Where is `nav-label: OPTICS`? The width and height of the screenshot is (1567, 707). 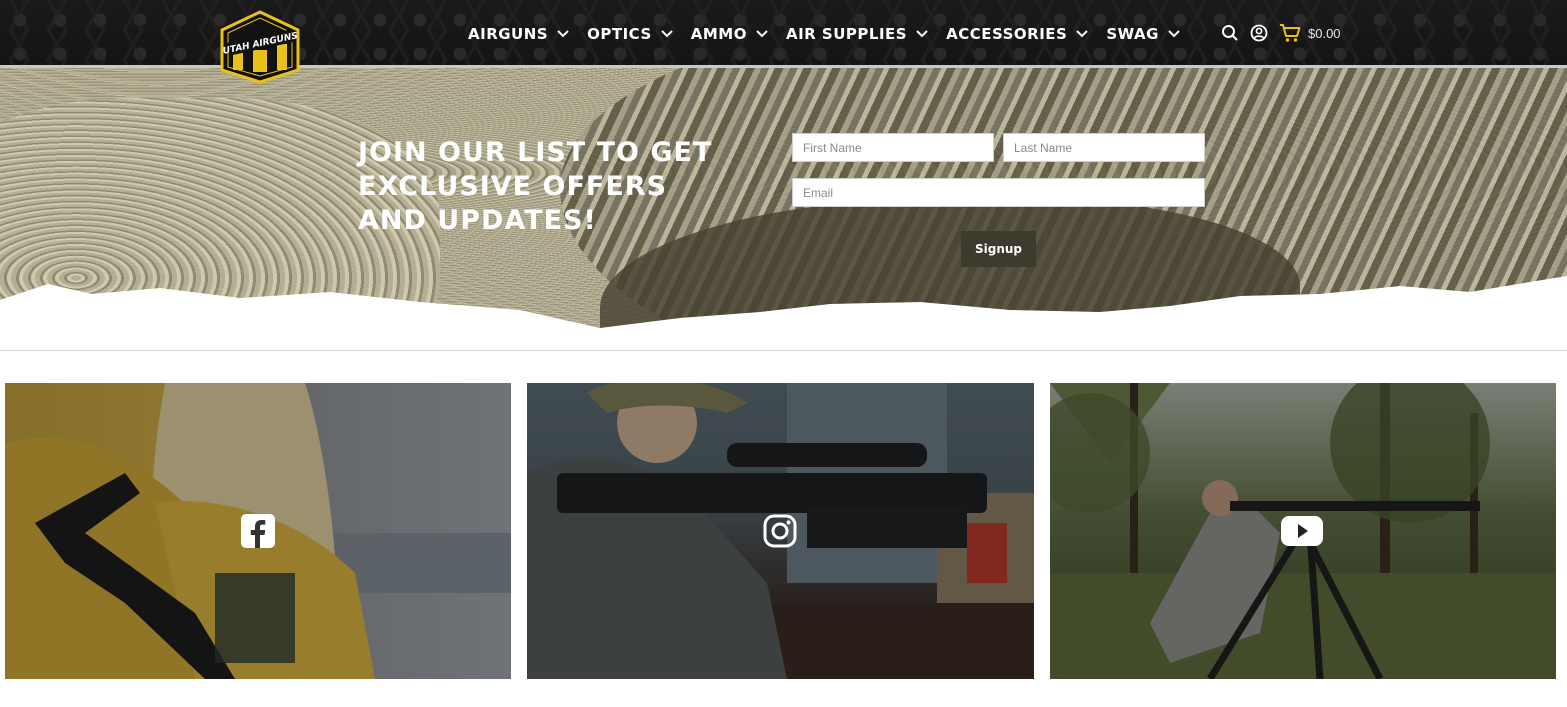 nav-label: OPTICS is located at coordinates (619, 34).